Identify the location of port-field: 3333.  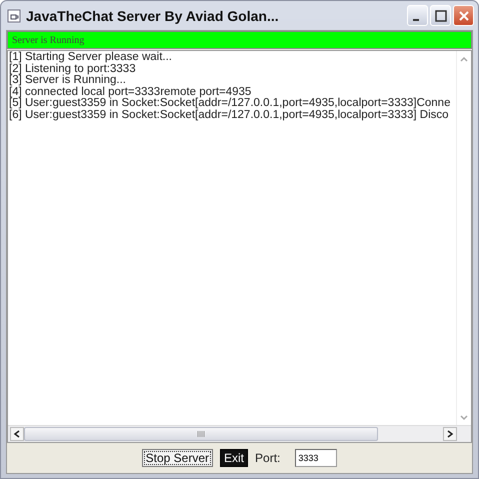
(316, 458).